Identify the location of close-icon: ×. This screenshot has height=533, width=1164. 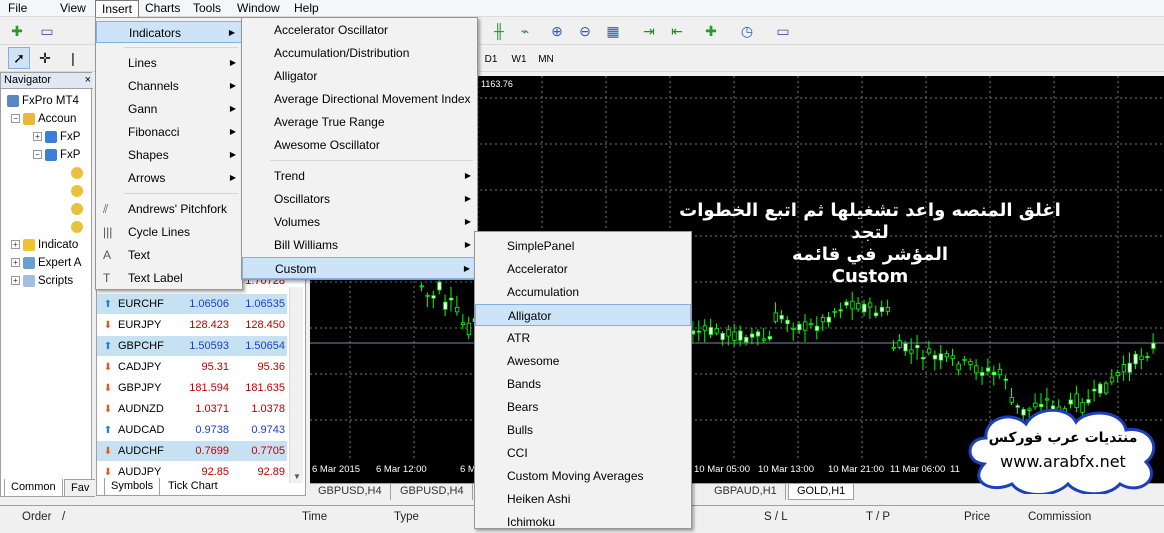
(88, 80).